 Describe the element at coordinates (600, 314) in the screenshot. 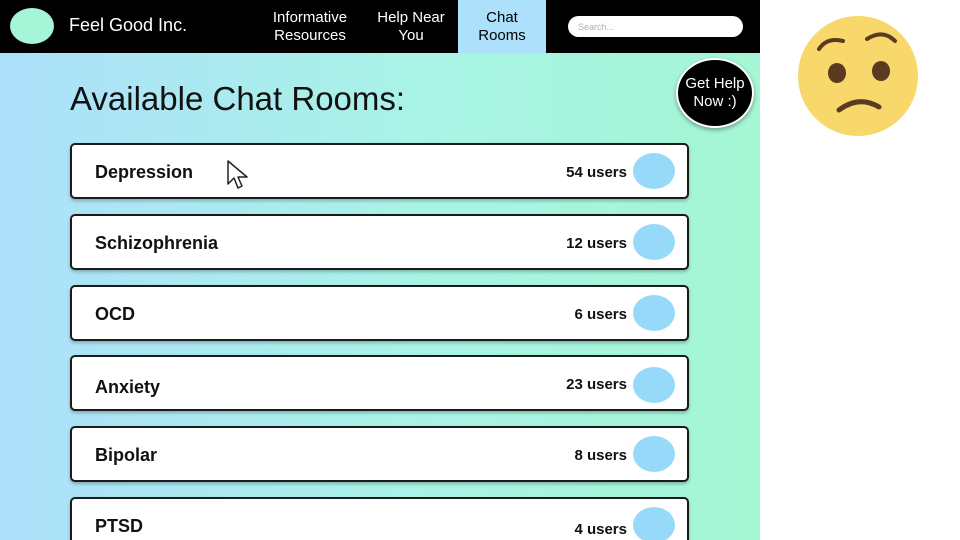

I see `room-user-count: 6 users` at that location.